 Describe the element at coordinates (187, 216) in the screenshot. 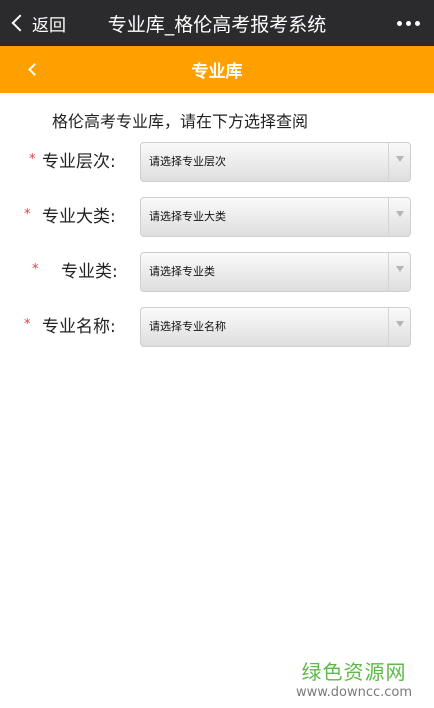

I see `select-value: 请选择专业大类` at that location.